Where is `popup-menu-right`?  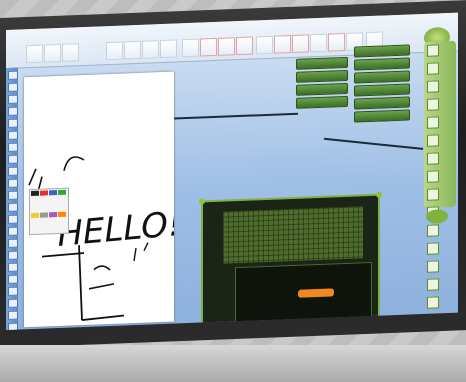 popup-menu-right is located at coordinates (382, 84).